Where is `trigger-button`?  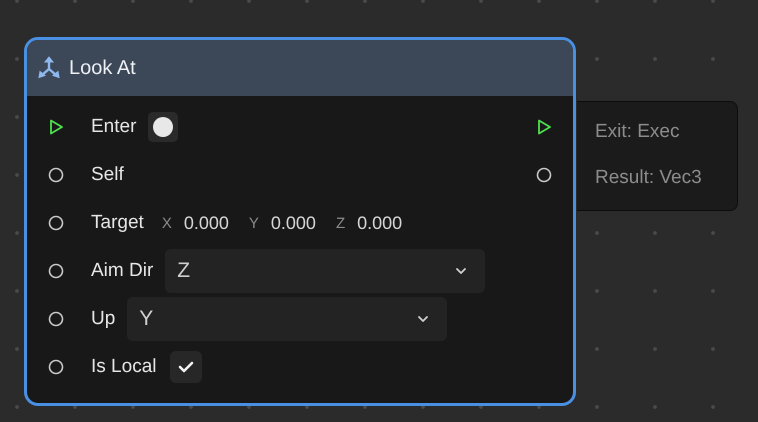 trigger-button is located at coordinates (163, 127).